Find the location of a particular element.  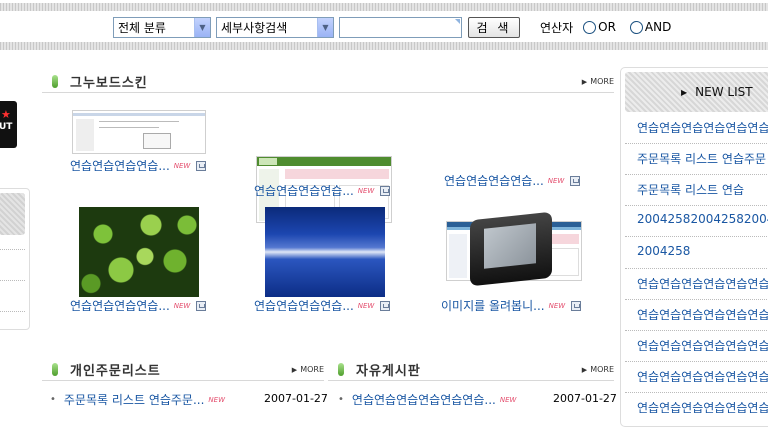

gallery-caption-5: 연습연습연습연습... NEW is located at coordinates (322, 305).